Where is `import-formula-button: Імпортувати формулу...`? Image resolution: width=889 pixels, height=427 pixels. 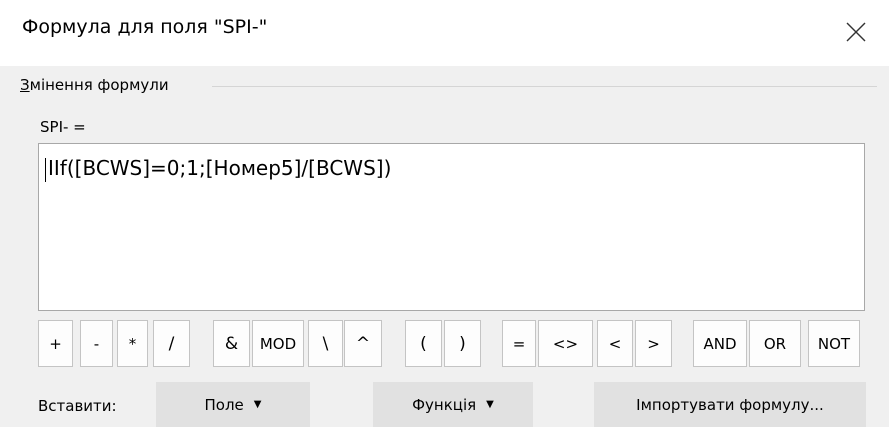 import-formula-button: Імпортувати формулу... is located at coordinates (730, 404).